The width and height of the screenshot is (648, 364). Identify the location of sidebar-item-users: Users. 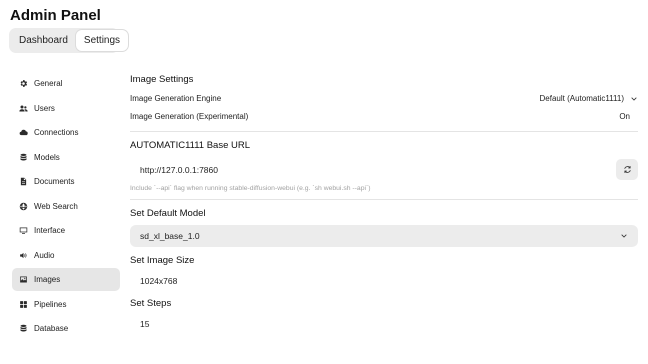
(66, 108).